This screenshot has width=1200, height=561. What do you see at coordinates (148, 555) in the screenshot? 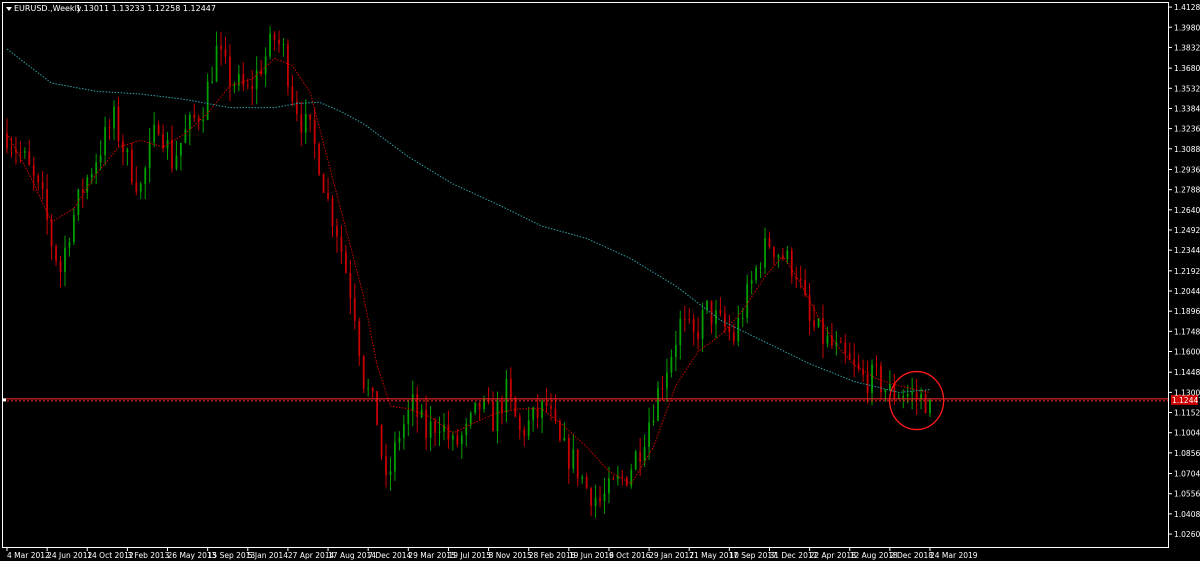
I see `x-tick-label: 3 Feb 2013` at bounding box center [148, 555].